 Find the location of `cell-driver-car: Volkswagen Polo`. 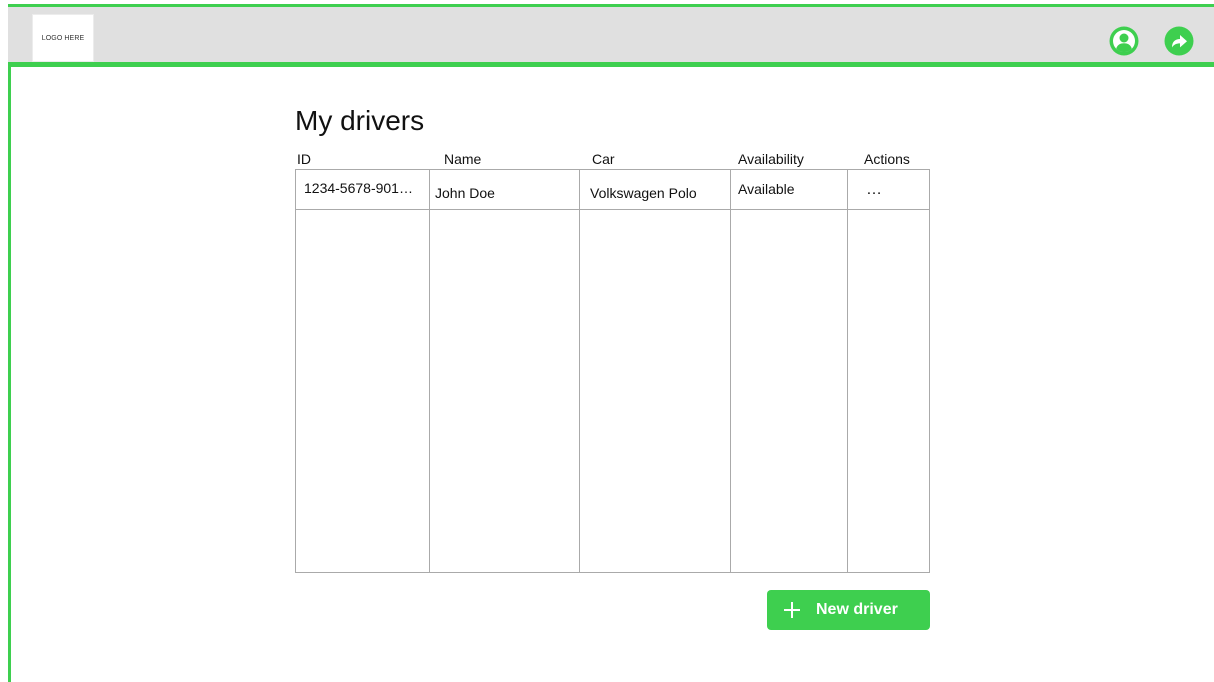

cell-driver-car: Volkswagen Polo is located at coordinates (643, 193).